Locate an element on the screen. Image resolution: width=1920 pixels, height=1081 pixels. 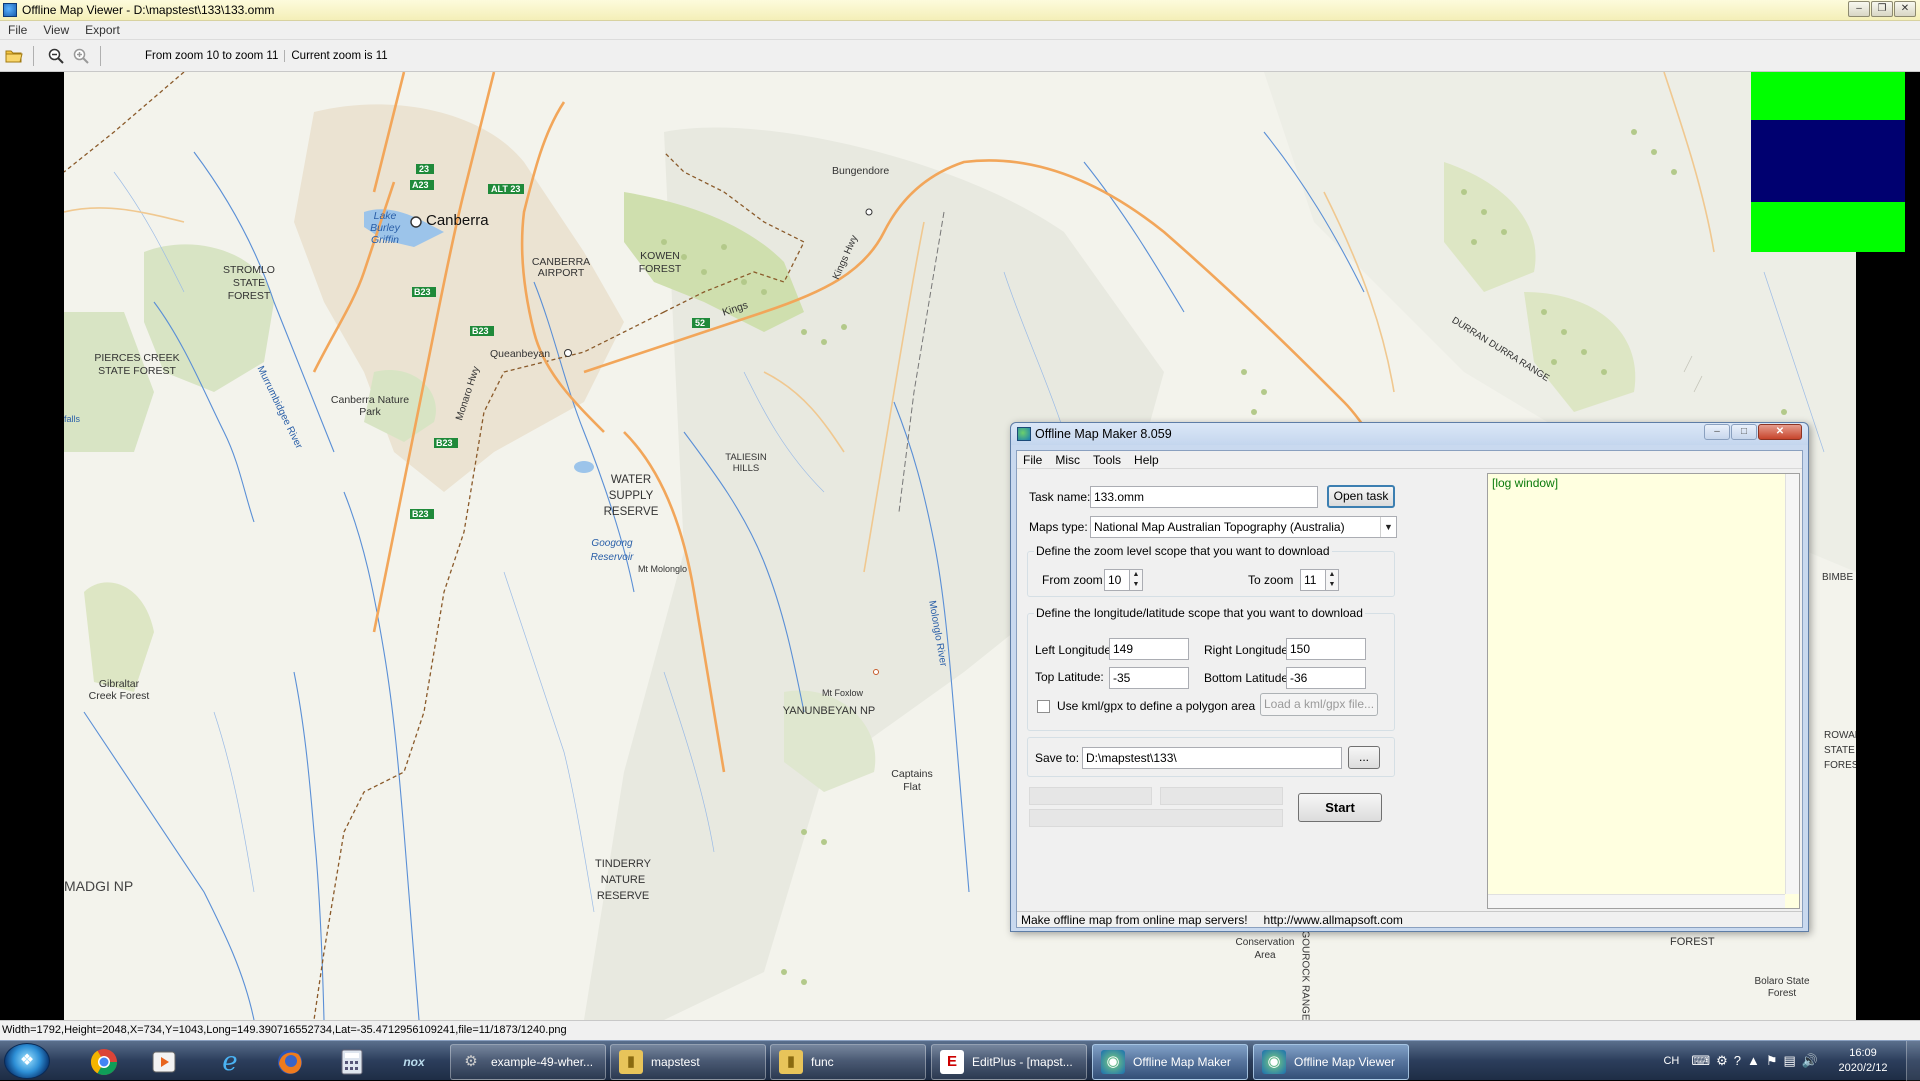
right-longitude-input: 150 is located at coordinates (1326, 649).